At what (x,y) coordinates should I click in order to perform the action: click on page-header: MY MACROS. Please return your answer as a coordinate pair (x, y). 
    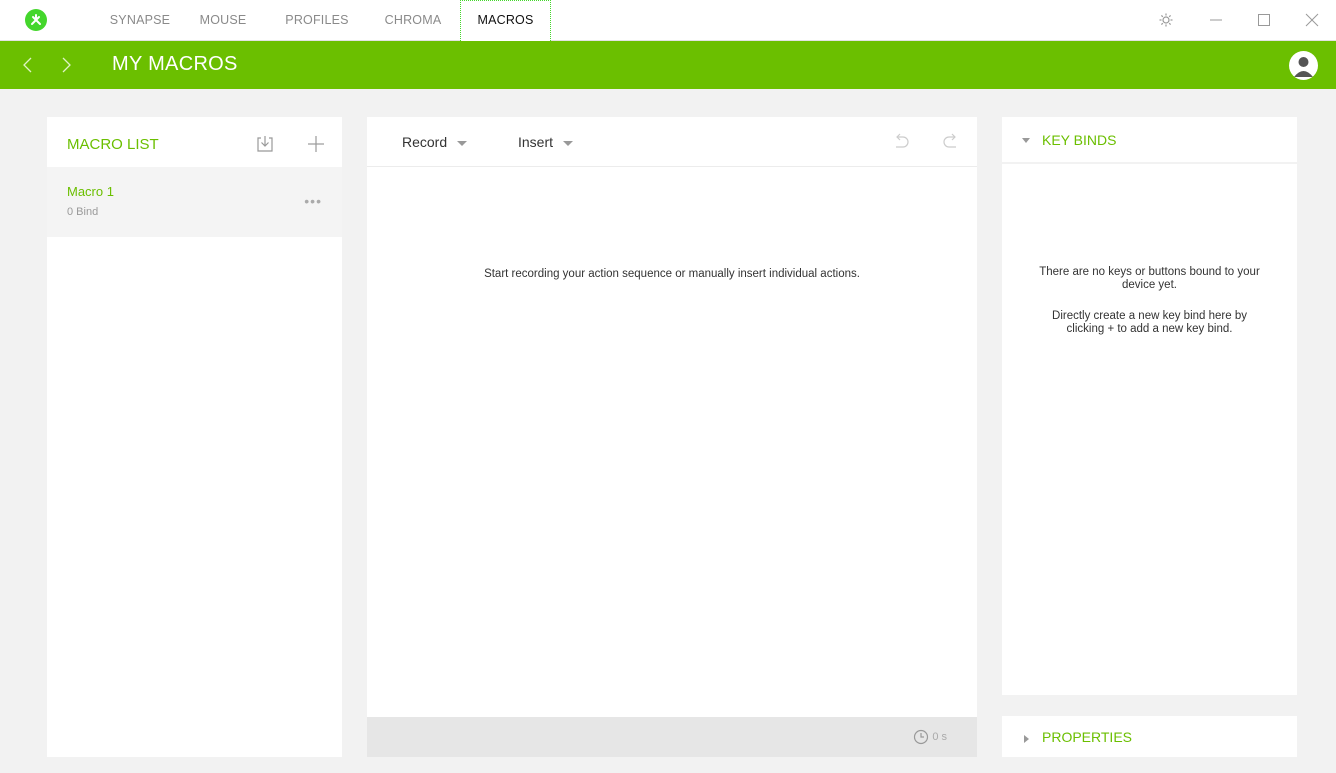
    Looking at the image, I should click on (668, 65).